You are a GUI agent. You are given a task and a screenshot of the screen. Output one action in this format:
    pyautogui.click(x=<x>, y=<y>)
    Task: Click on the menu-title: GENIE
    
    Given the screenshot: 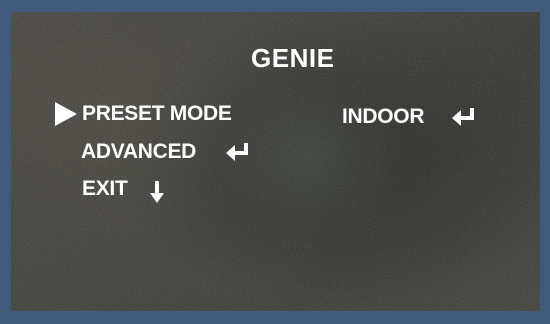 What is the action you would take?
    pyautogui.click(x=293, y=58)
    